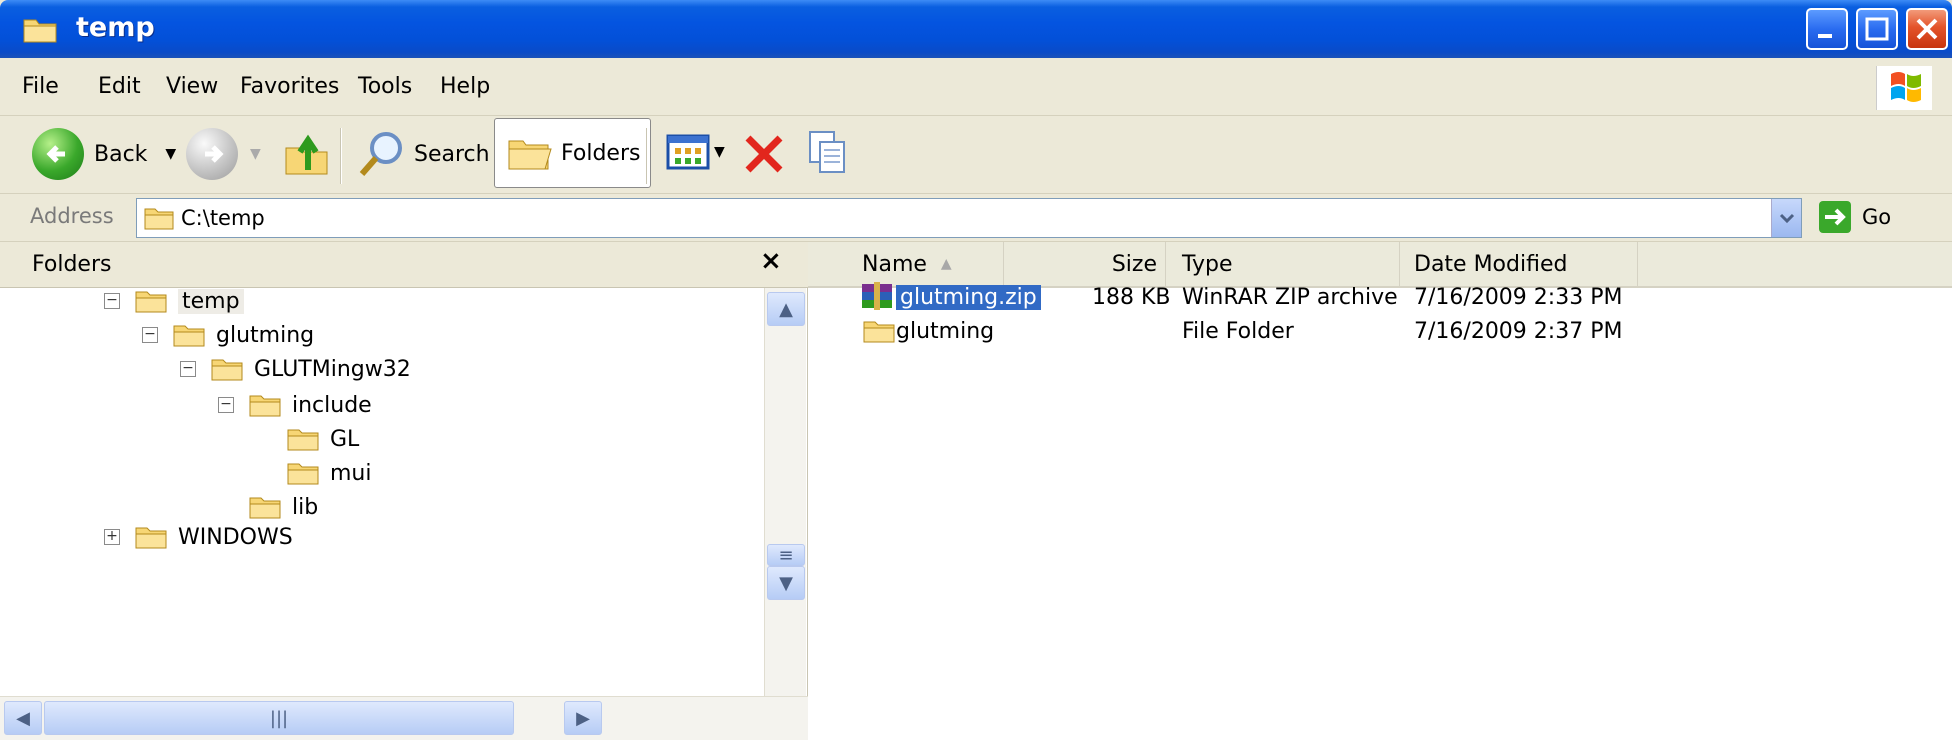 This screenshot has height=740, width=1952. Describe the element at coordinates (452, 154) in the screenshot. I see `search-label: Search` at that location.